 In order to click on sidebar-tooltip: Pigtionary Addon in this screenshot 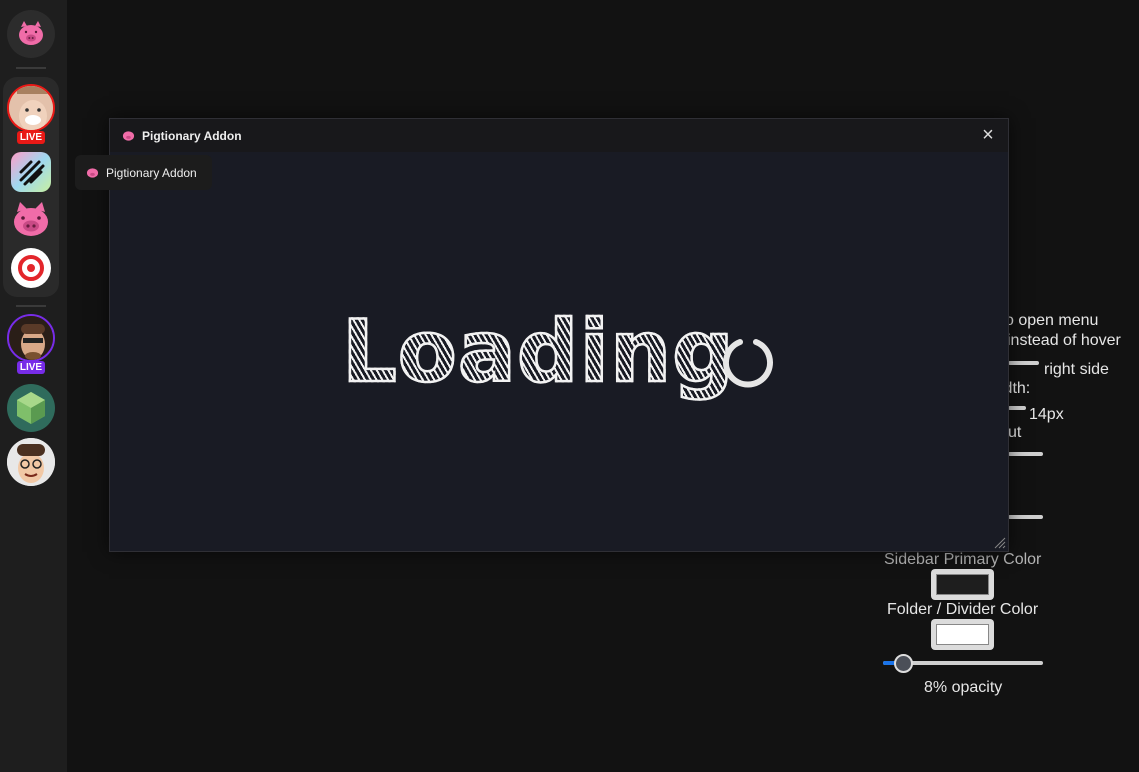, I will do `click(143, 172)`.